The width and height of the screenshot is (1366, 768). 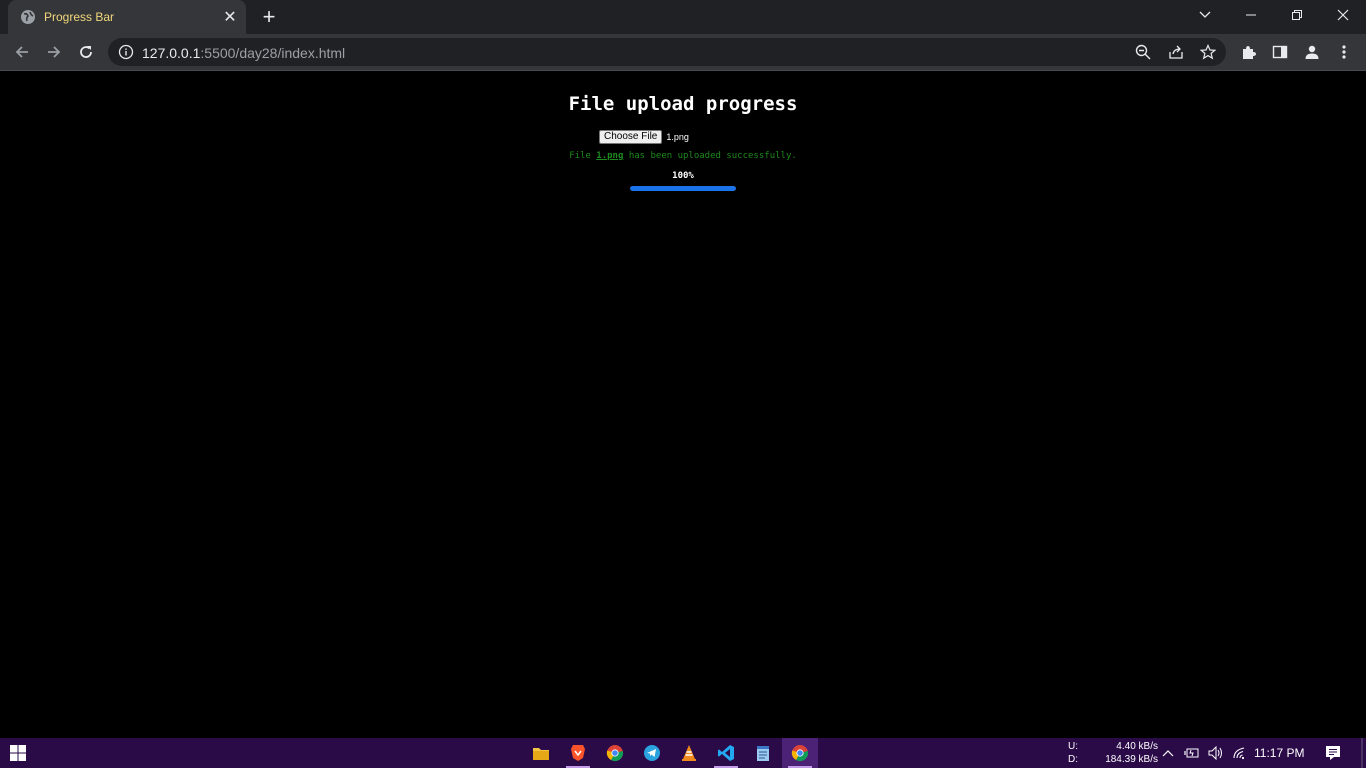 I want to click on windows-start-icon, so click(x=18, y=753).